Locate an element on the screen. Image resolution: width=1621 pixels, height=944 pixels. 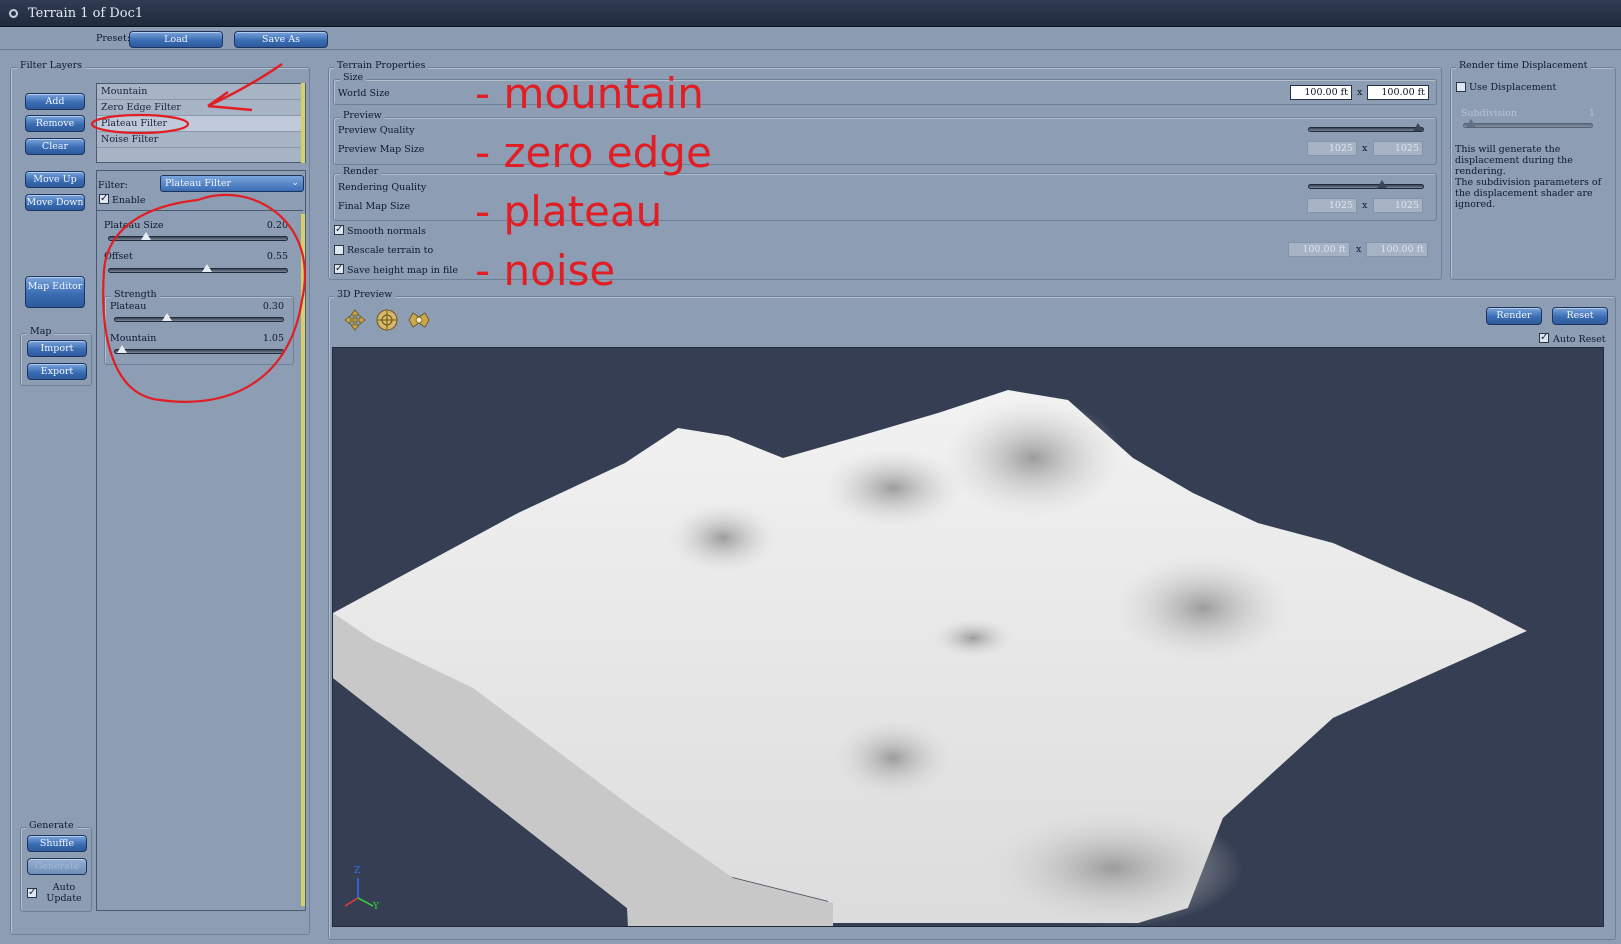
annotation-circle-plateau is located at coordinates (140, 124).